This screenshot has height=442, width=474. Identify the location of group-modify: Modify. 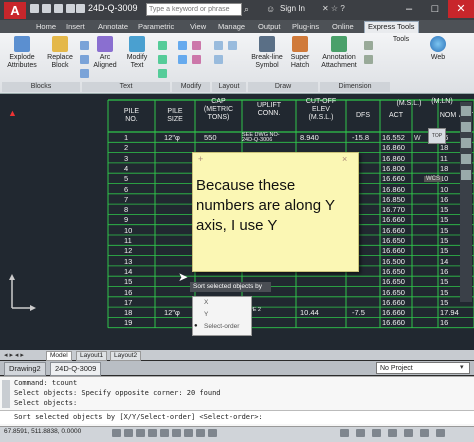
(191, 87).